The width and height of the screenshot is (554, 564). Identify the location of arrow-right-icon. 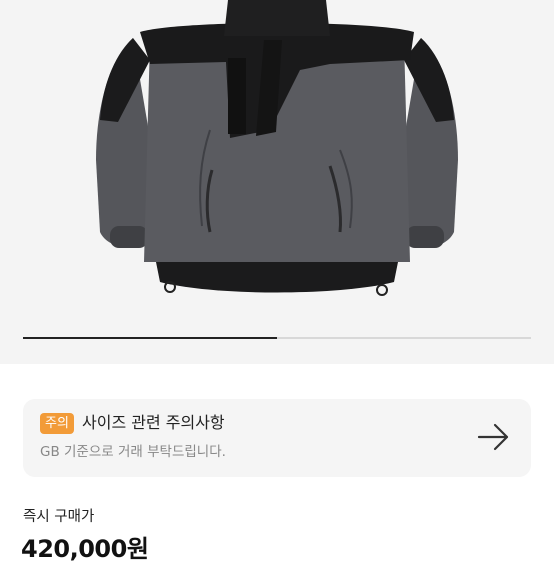
(494, 437).